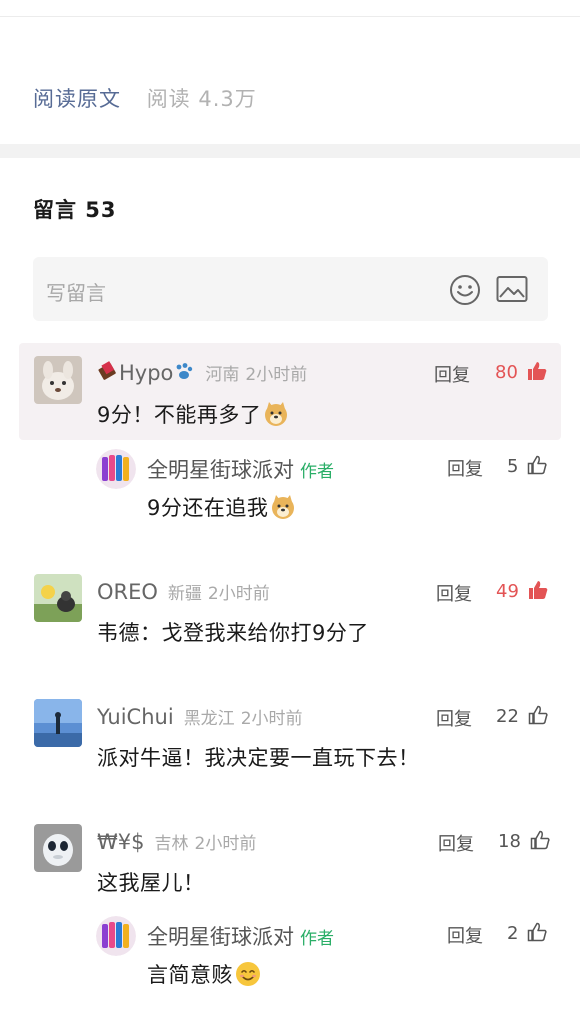 The height and width of the screenshot is (1010, 580). Describe the element at coordinates (507, 591) in the screenshot. I see `like-count: 49` at that location.